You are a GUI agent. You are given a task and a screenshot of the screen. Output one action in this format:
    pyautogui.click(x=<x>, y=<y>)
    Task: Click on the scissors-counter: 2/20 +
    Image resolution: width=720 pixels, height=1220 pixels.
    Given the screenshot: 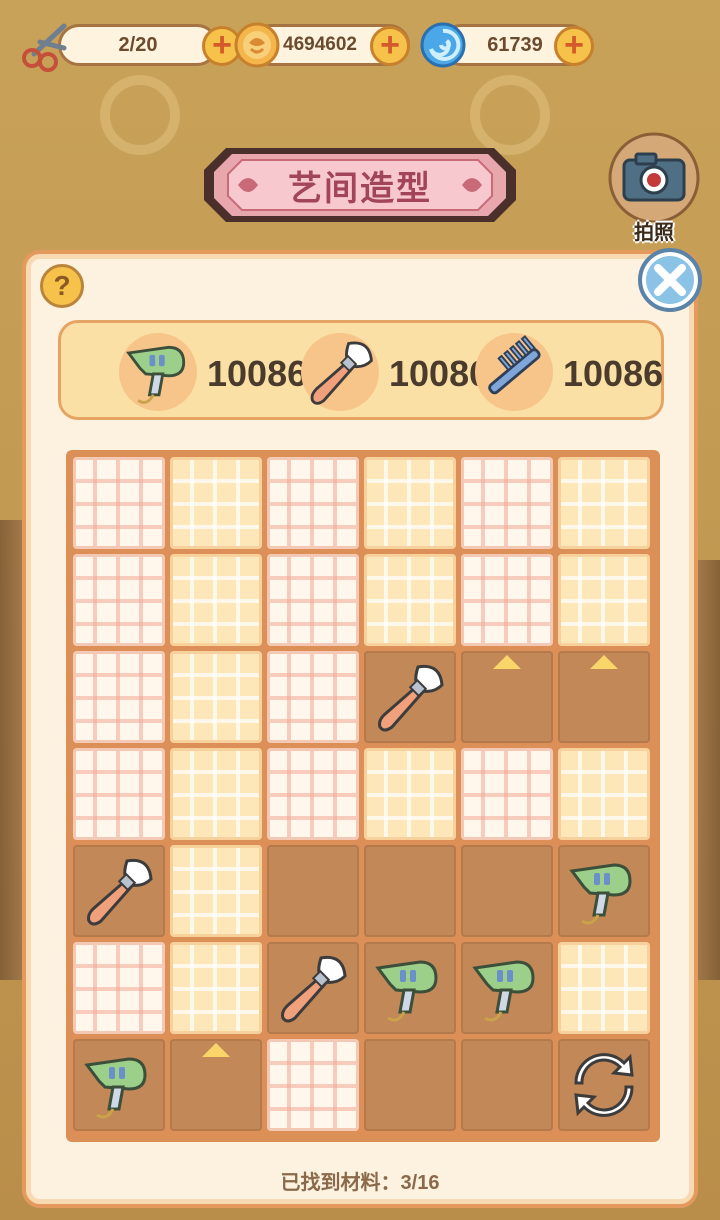 What is the action you would take?
    pyautogui.click(x=132, y=47)
    